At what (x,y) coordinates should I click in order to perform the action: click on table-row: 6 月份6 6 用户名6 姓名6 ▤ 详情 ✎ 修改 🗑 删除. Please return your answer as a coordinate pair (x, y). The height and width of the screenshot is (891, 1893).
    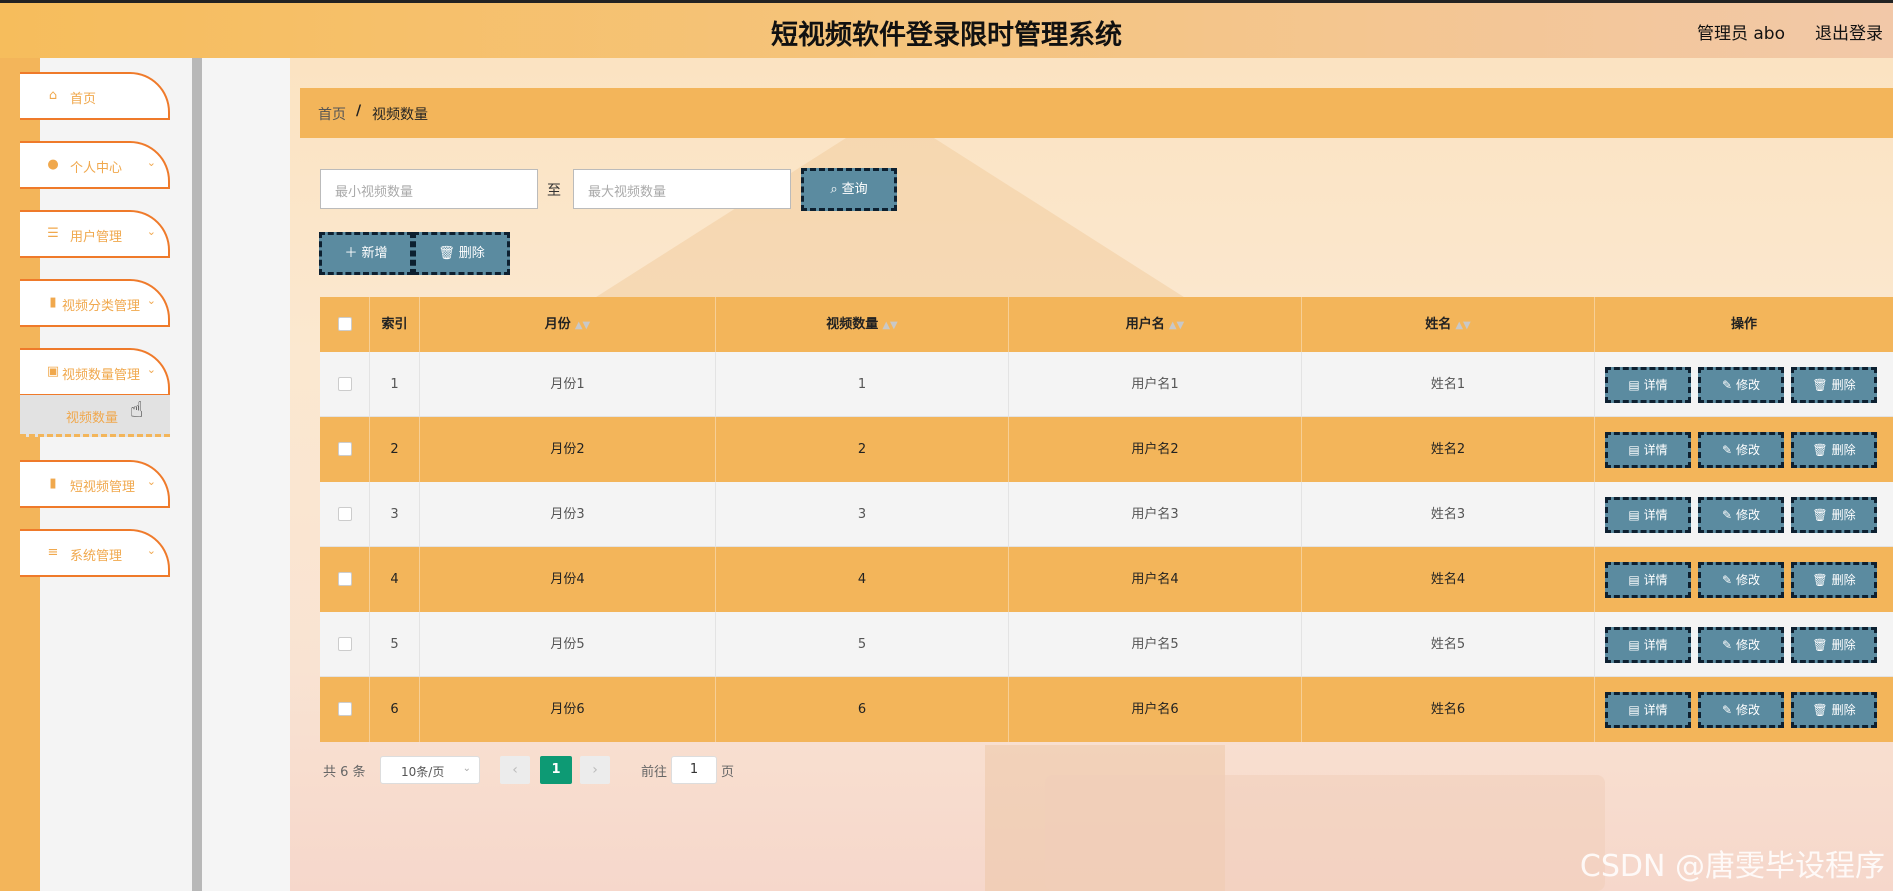
    Looking at the image, I should click on (1106, 709).